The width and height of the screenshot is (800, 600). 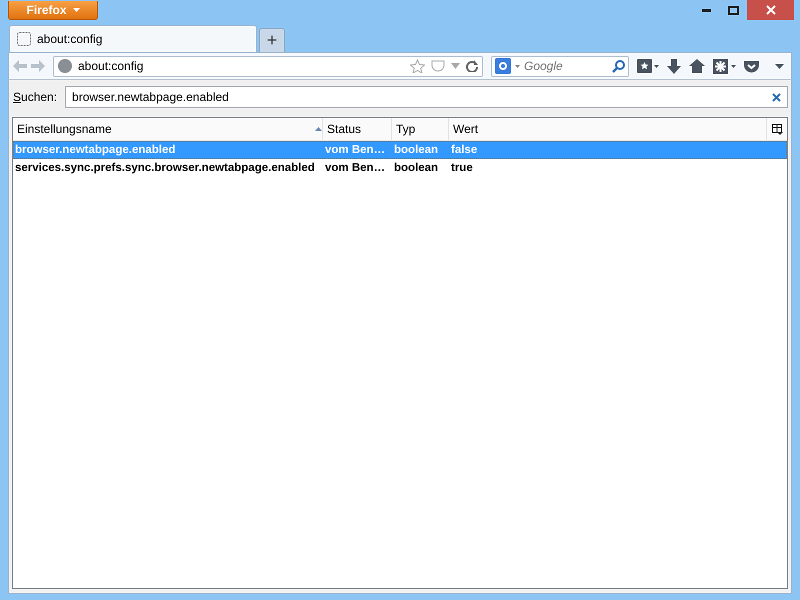 What do you see at coordinates (165, 168) in the screenshot?
I see `preference-name: services.sync.prefs.sync.browser.newtabpage.enabled` at bounding box center [165, 168].